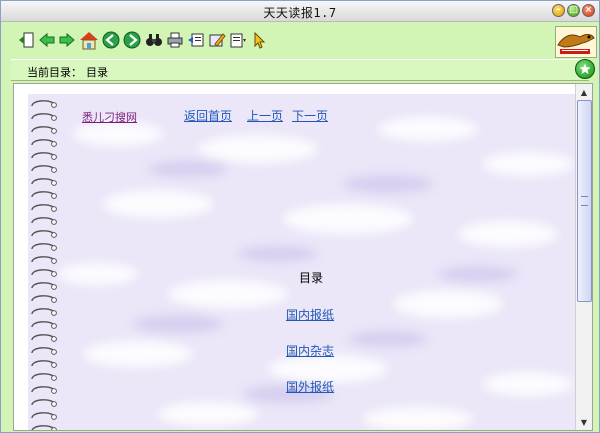  I want to click on edit-icon, so click(217, 40).